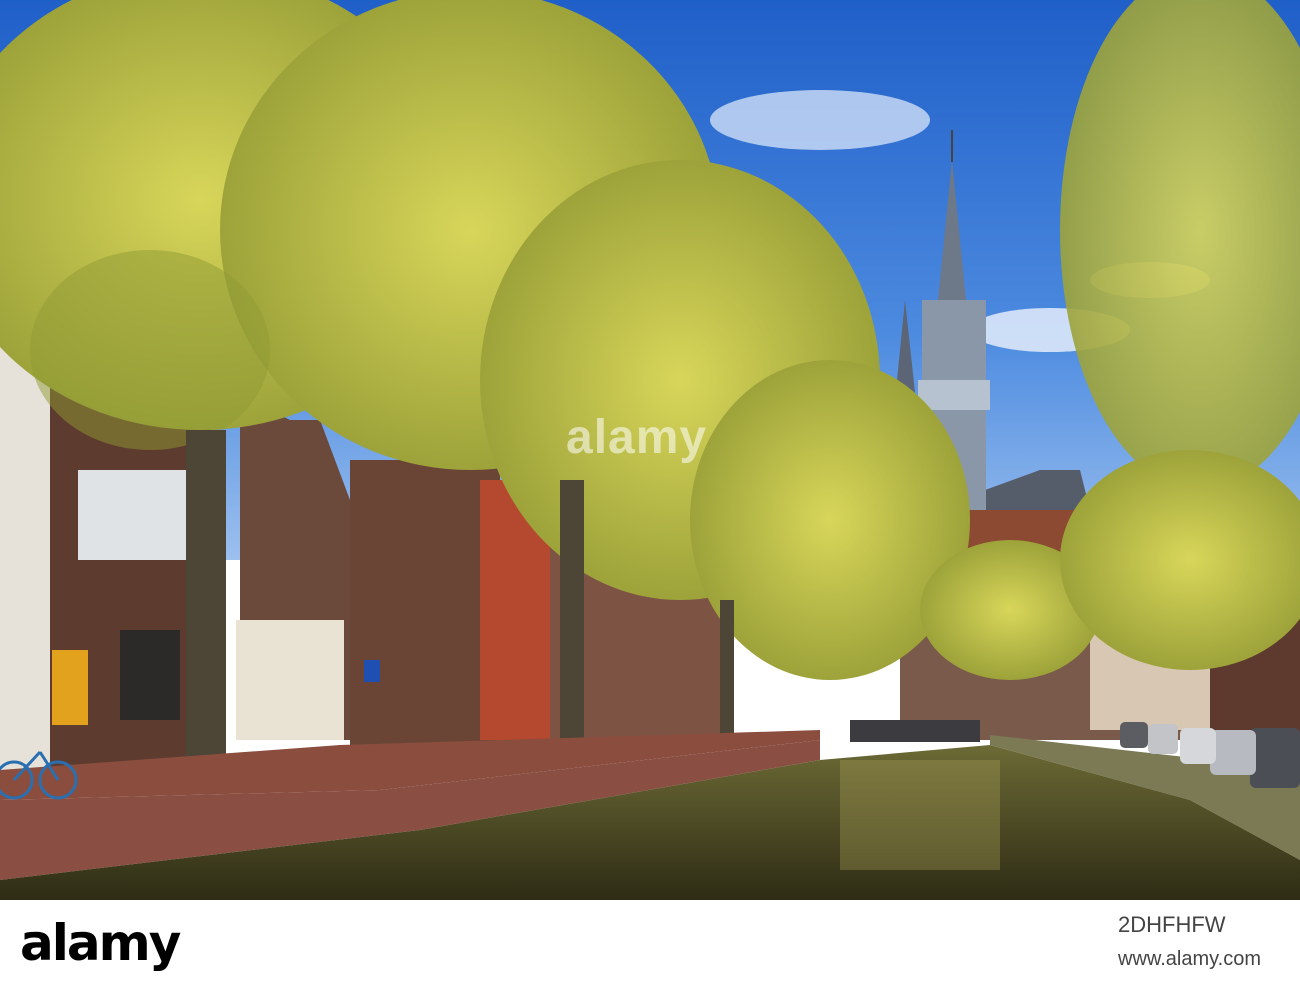 The height and width of the screenshot is (990, 1300). What do you see at coordinates (372, 671) in the screenshot?
I see `sign` at bounding box center [372, 671].